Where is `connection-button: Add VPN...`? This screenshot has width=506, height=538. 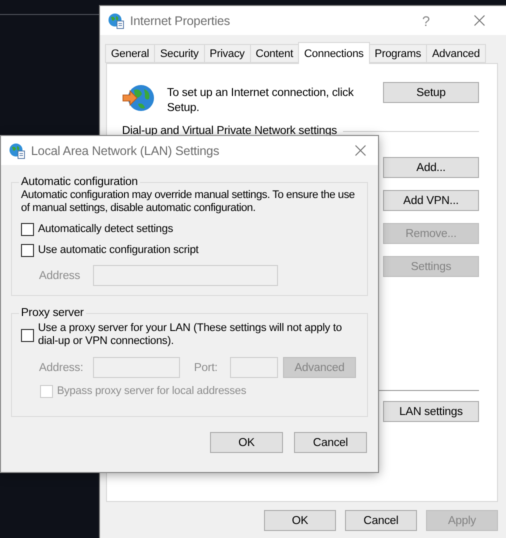
connection-button: Add VPN... is located at coordinates (431, 200).